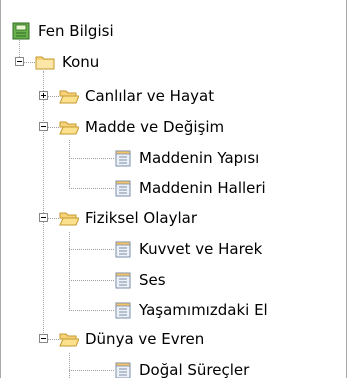  I want to click on tree-node-document: Maddenin Halleri, so click(173, 188).